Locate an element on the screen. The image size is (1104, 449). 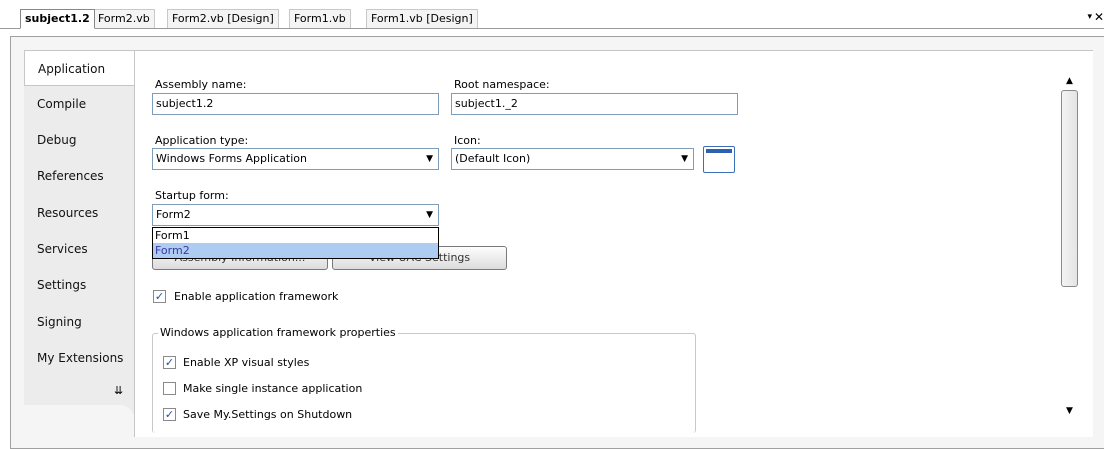
save-settings-checkbox: ✓ is located at coordinates (169, 414).